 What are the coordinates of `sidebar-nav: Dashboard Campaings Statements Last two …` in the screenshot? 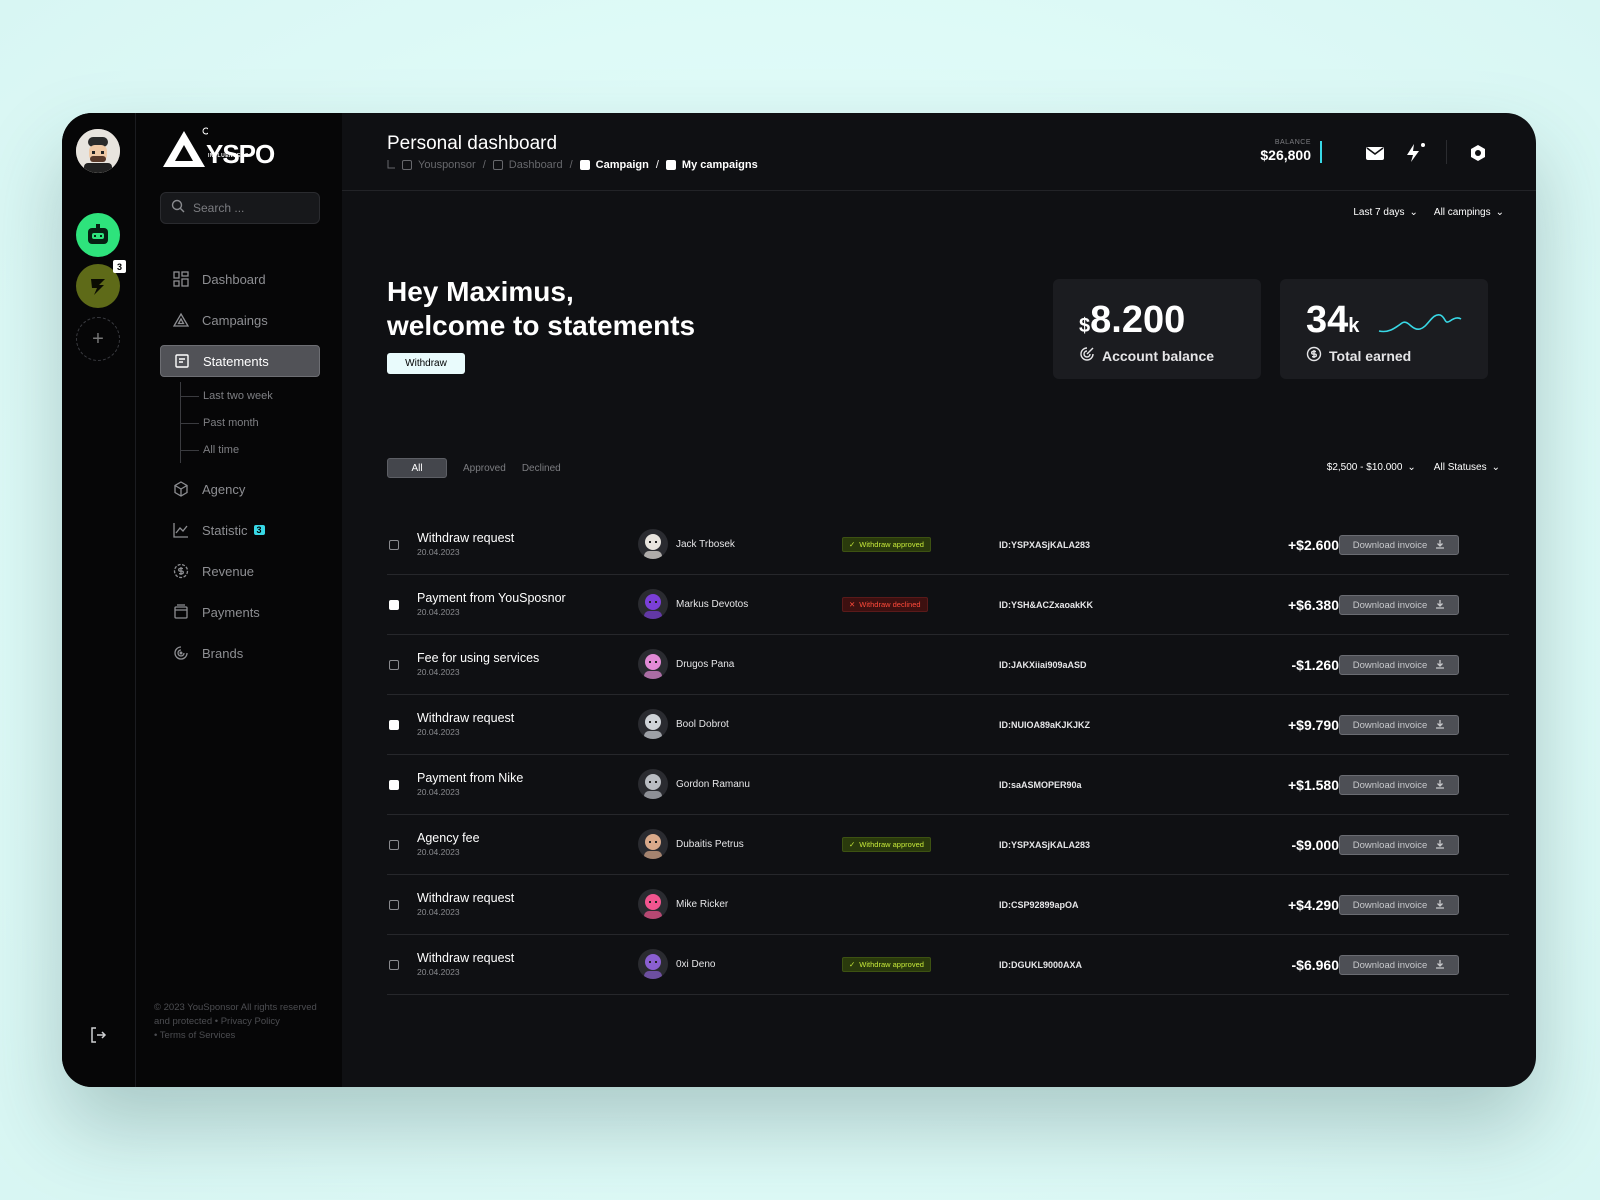 It's located at (240, 470).